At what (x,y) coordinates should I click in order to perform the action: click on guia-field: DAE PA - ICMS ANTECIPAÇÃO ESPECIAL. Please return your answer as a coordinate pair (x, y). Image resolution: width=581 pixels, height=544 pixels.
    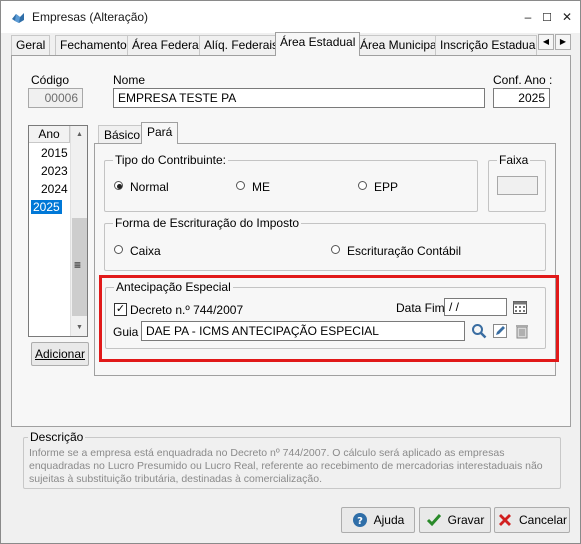
    Looking at the image, I should click on (303, 331).